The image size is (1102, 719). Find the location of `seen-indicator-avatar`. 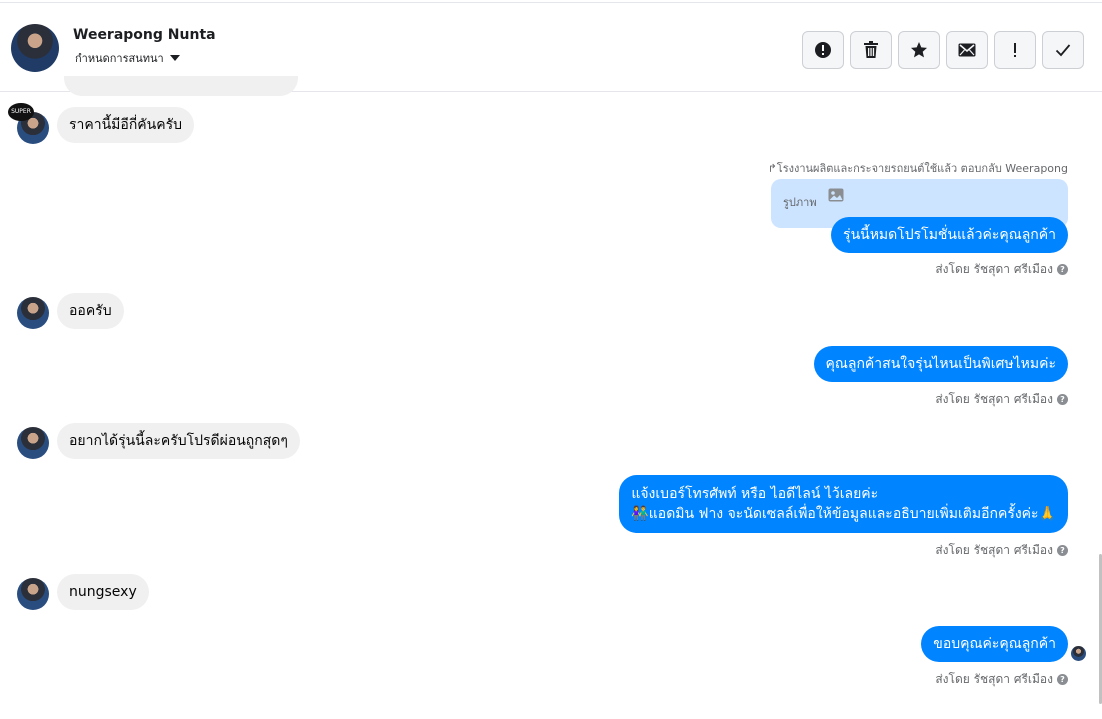

seen-indicator-avatar is located at coordinates (1078, 653).